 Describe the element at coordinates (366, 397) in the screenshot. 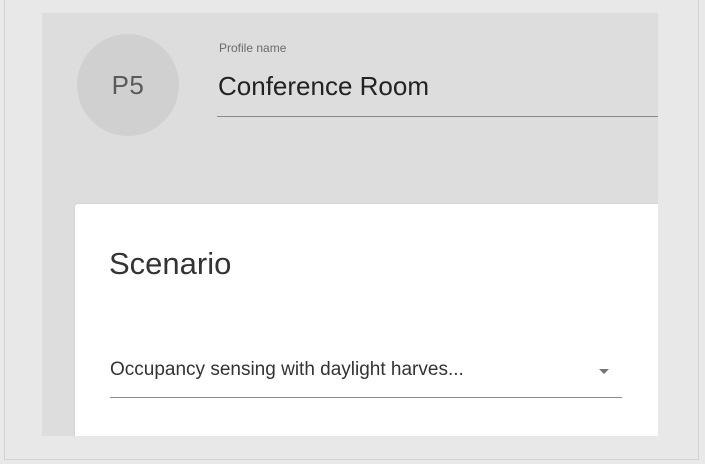

I see `scenario-select-underline` at that location.